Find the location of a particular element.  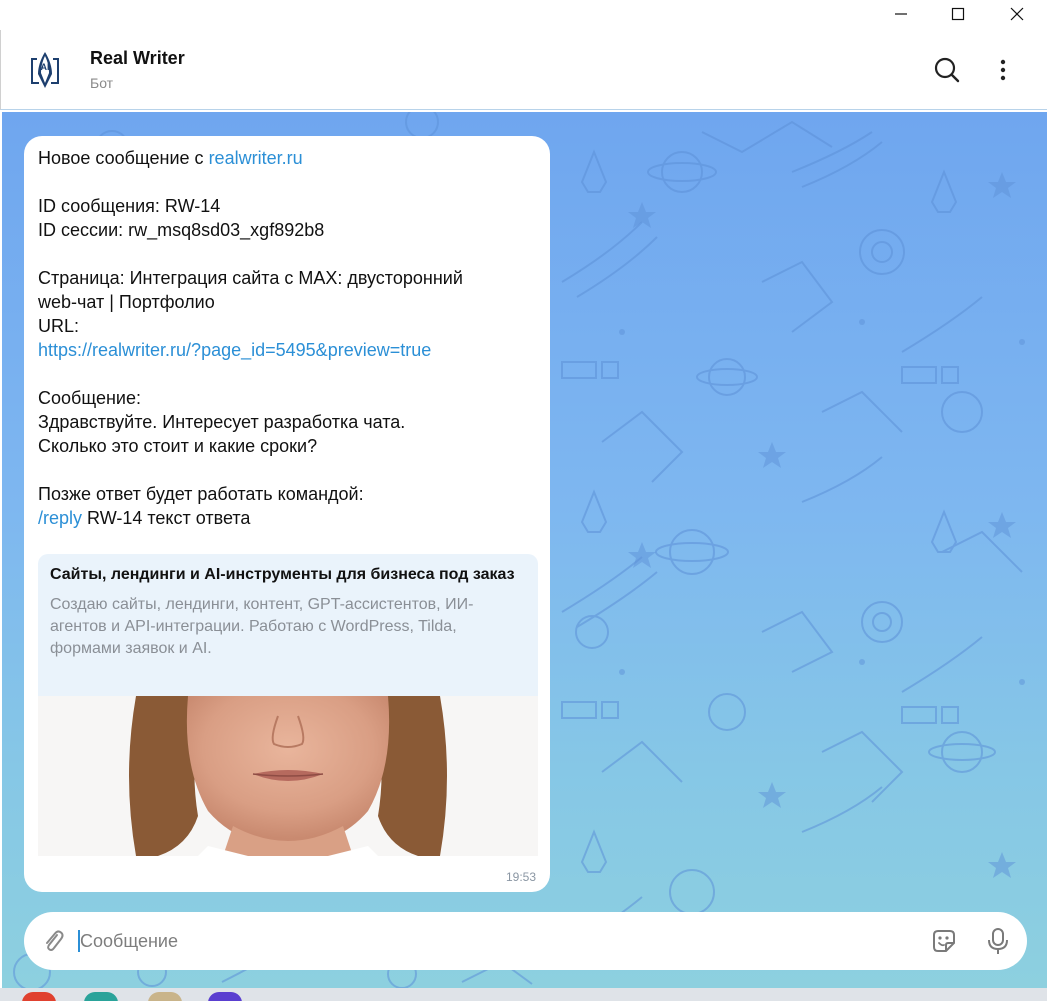

more-vertical-icon is located at coordinates (1003, 70).